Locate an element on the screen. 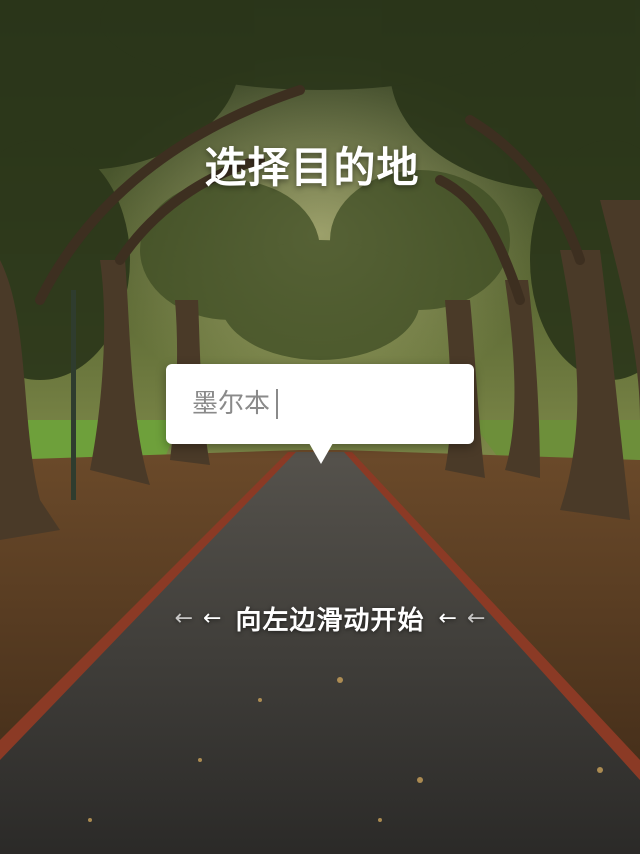 The height and width of the screenshot is (854, 640). destination-search-input: 墨尔本 is located at coordinates (320, 404).